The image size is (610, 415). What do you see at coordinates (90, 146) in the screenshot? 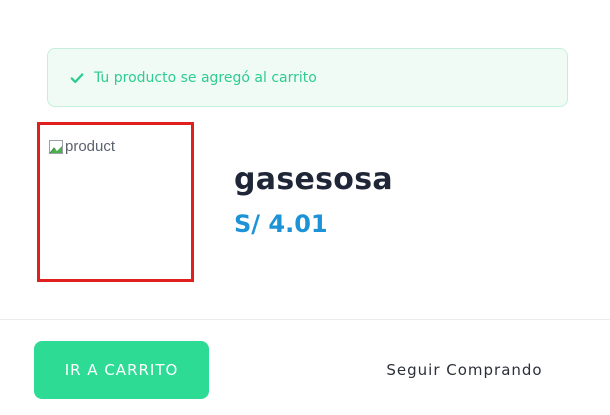
I see `product-image-alt: product` at bounding box center [90, 146].